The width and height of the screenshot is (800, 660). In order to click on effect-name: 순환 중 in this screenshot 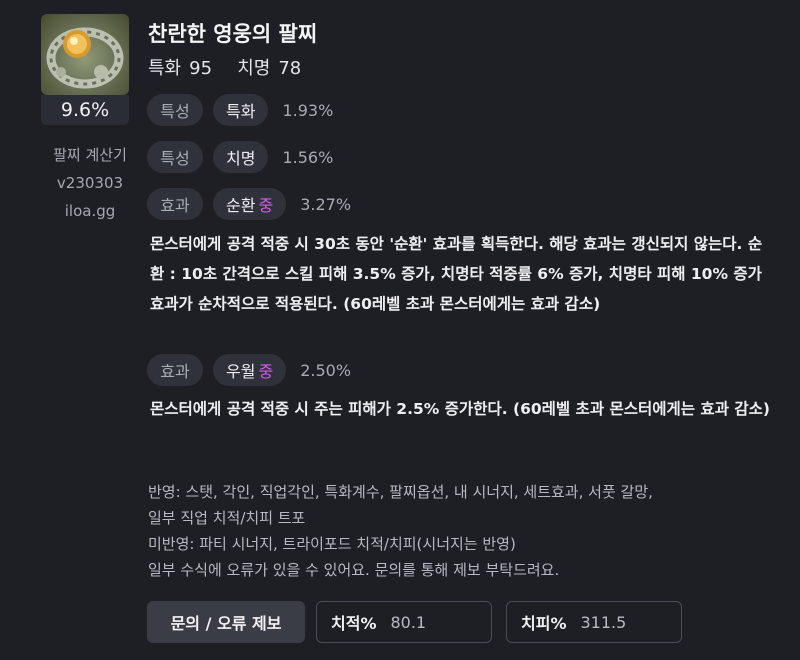, I will do `click(250, 204)`.